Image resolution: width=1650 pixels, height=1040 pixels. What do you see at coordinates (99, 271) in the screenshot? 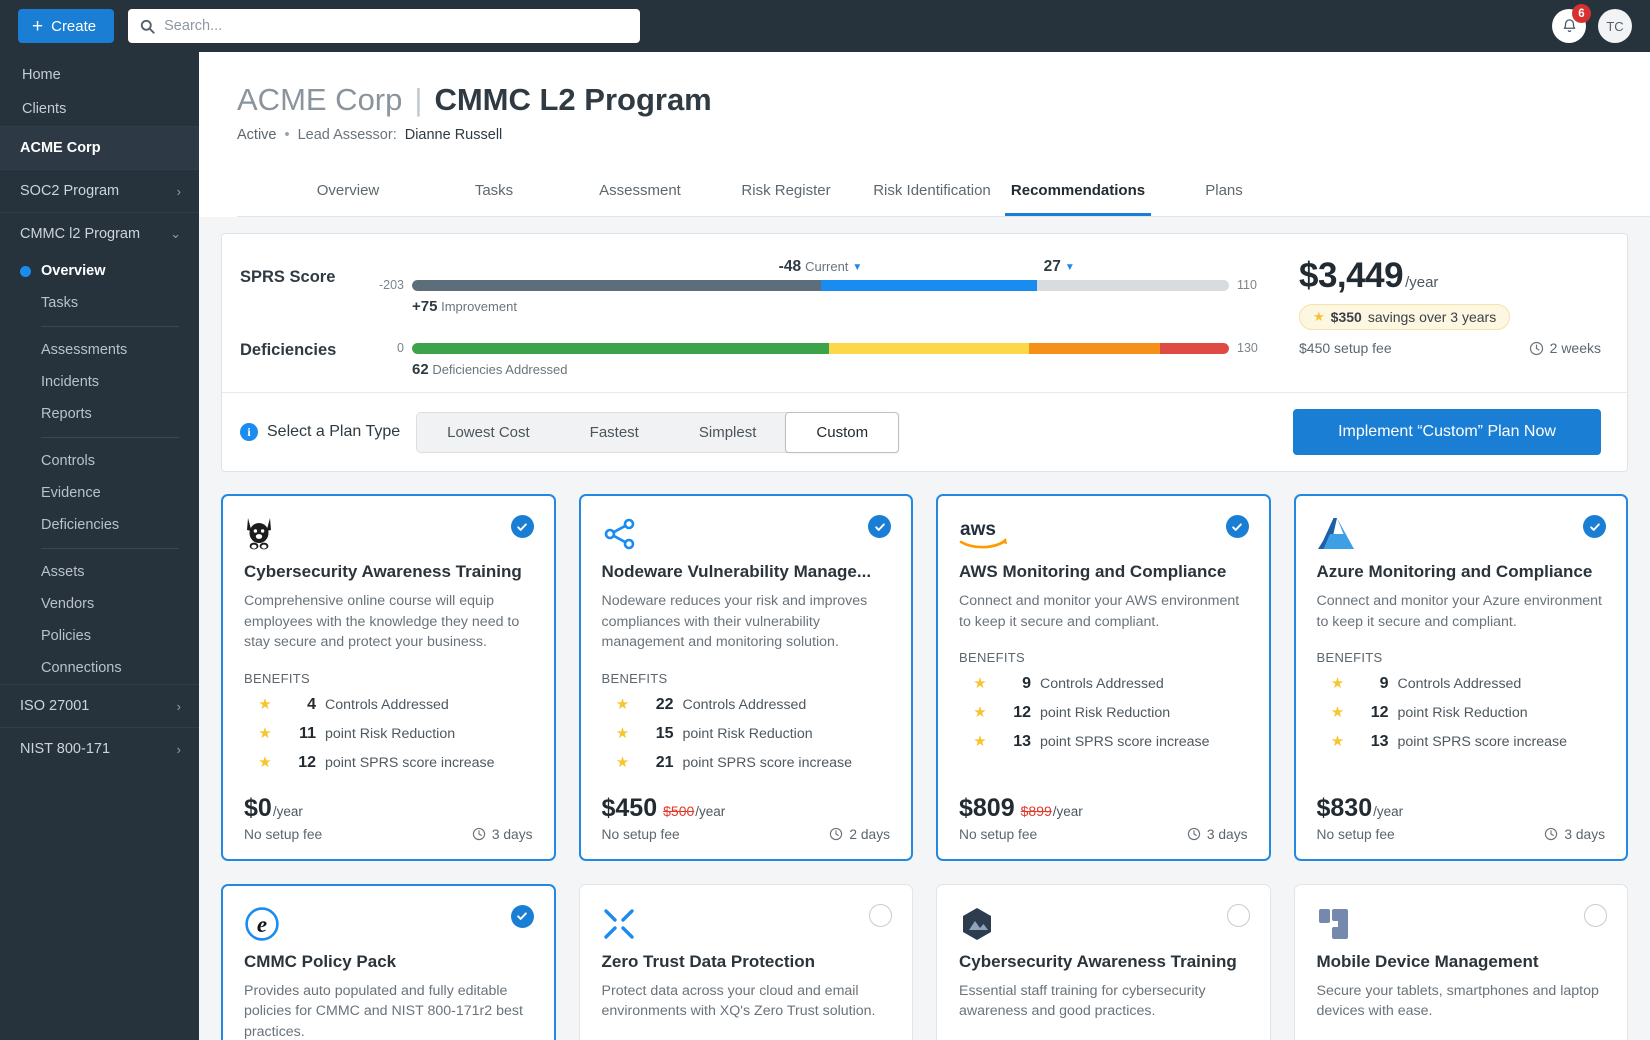
I see `sidebar-item-overview: Overview` at bounding box center [99, 271].